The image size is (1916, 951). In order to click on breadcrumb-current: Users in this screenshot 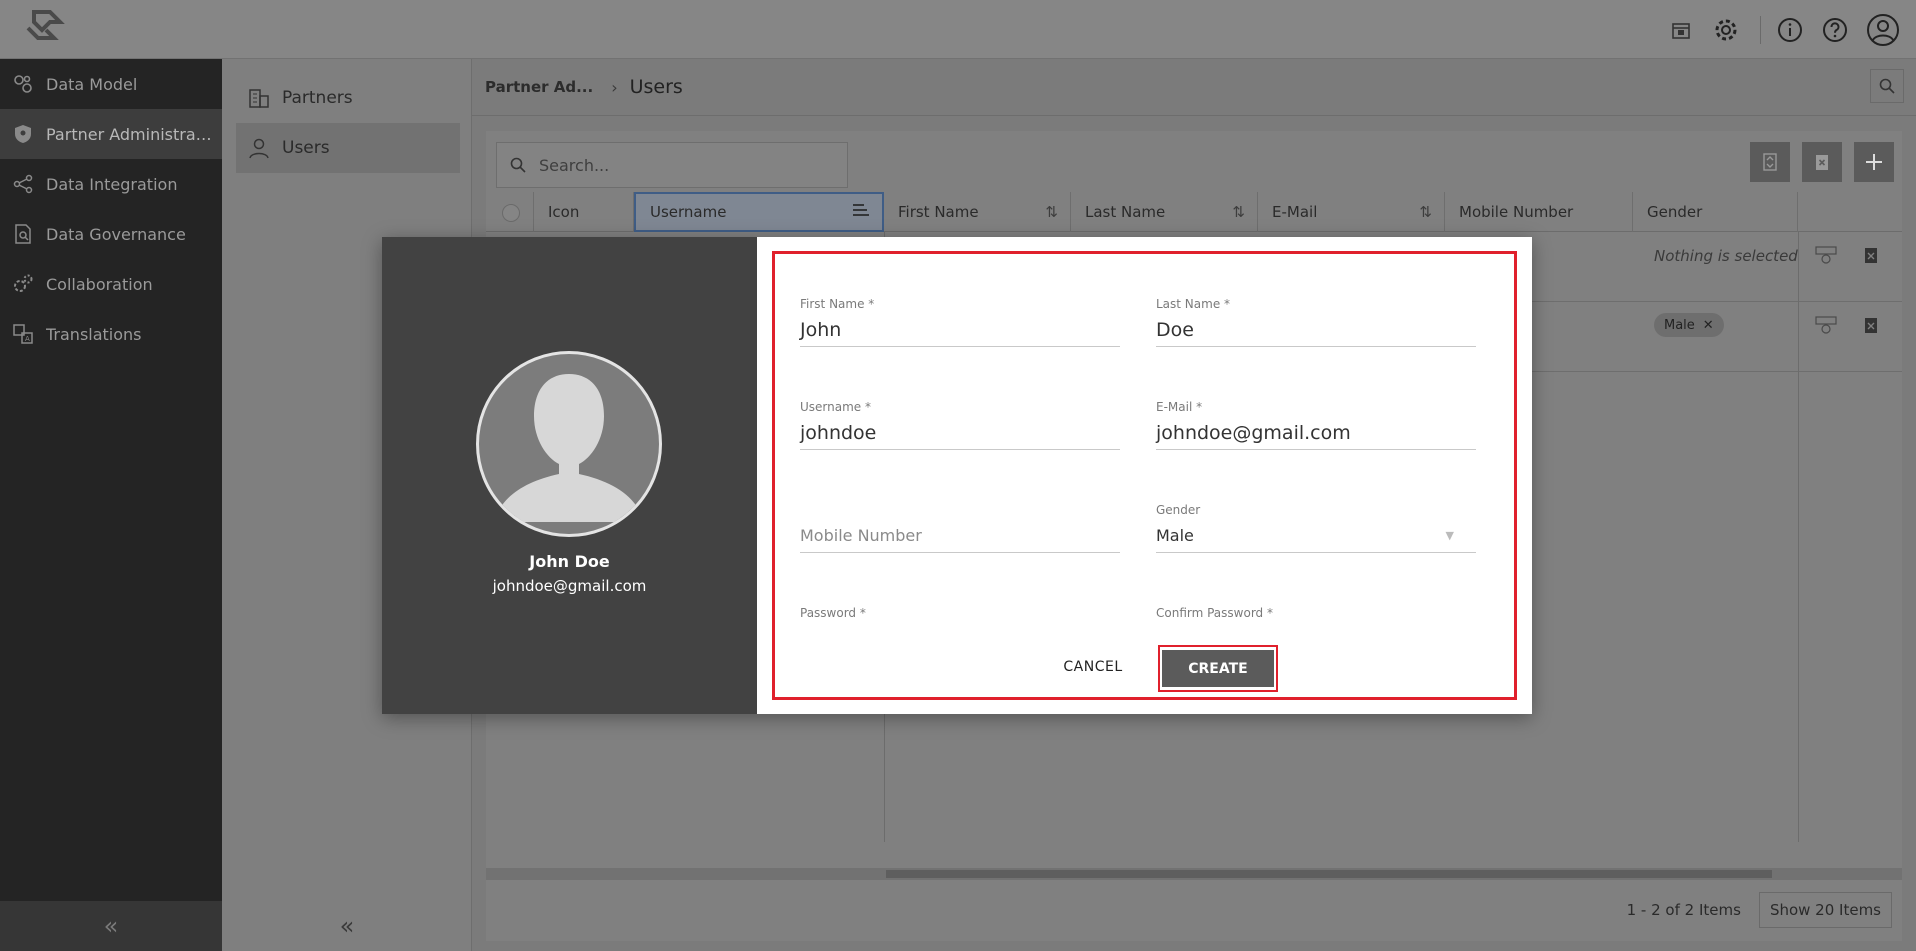, I will do `click(656, 87)`.